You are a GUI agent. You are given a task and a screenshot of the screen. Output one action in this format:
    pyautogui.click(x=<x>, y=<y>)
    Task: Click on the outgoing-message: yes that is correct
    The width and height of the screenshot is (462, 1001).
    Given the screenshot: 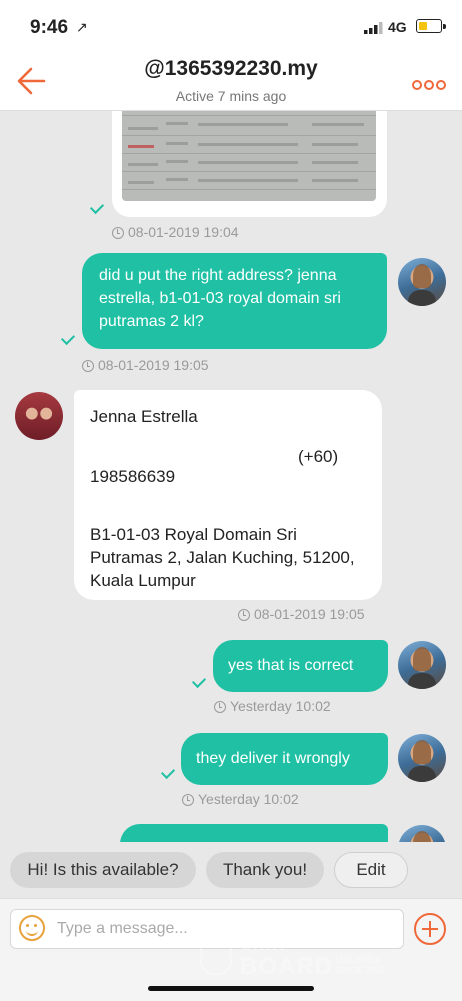 What is the action you would take?
    pyautogui.click(x=300, y=666)
    